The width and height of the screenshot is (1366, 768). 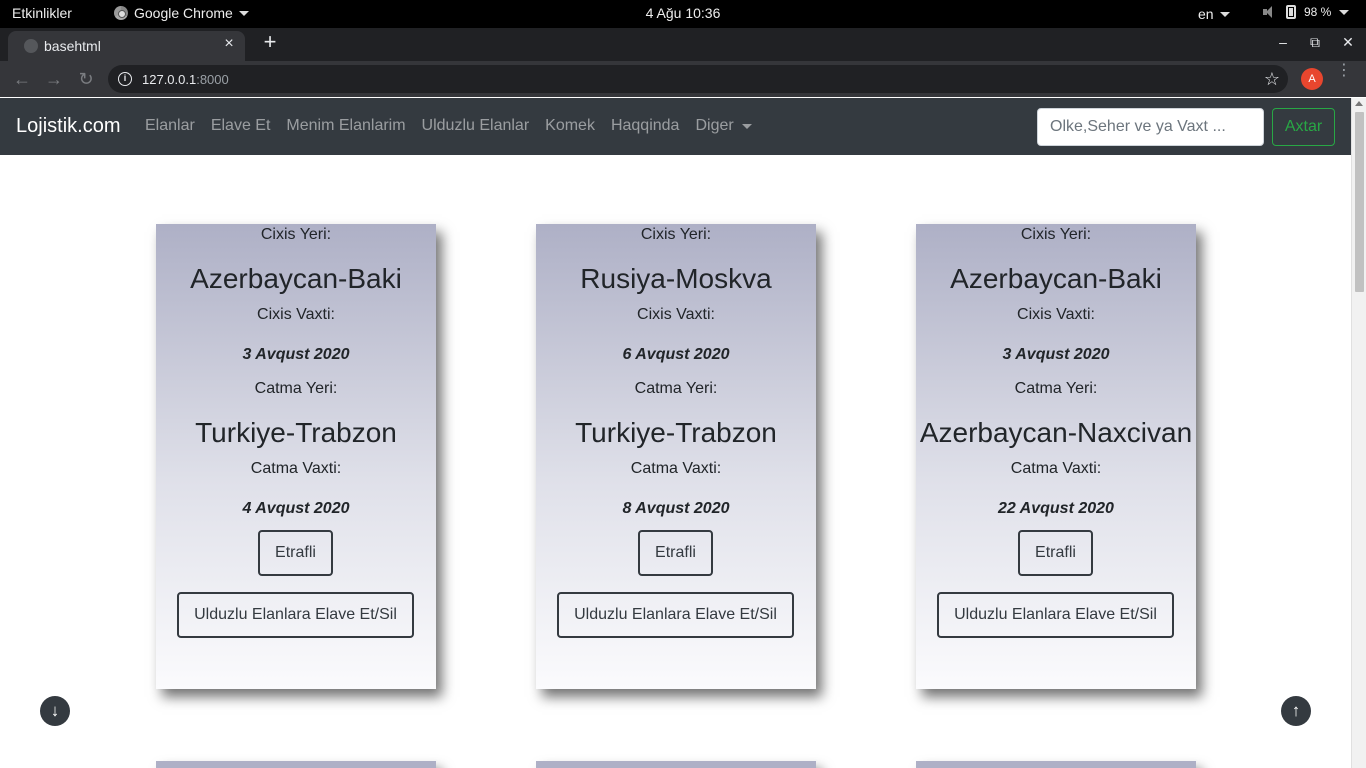 What do you see at coordinates (1150, 127) in the screenshot?
I see `search-input` at bounding box center [1150, 127].